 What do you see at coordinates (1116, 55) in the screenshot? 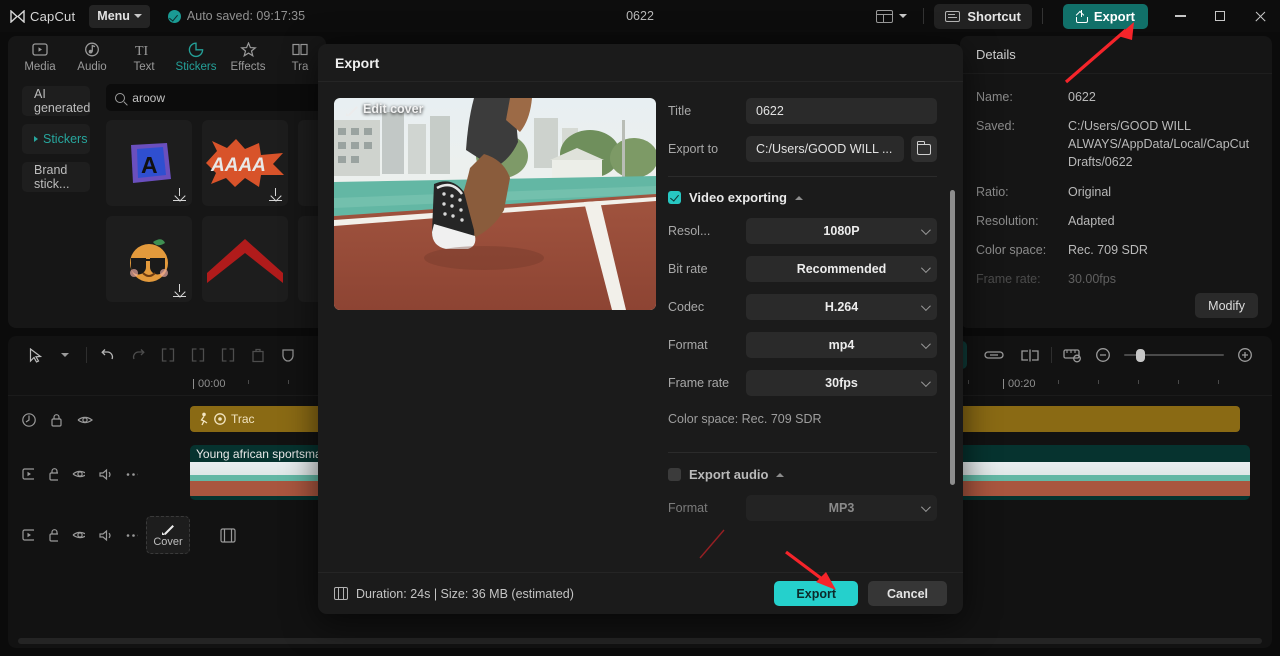
I see `details-panel-header: Details` at bounding box center [1116, 55].